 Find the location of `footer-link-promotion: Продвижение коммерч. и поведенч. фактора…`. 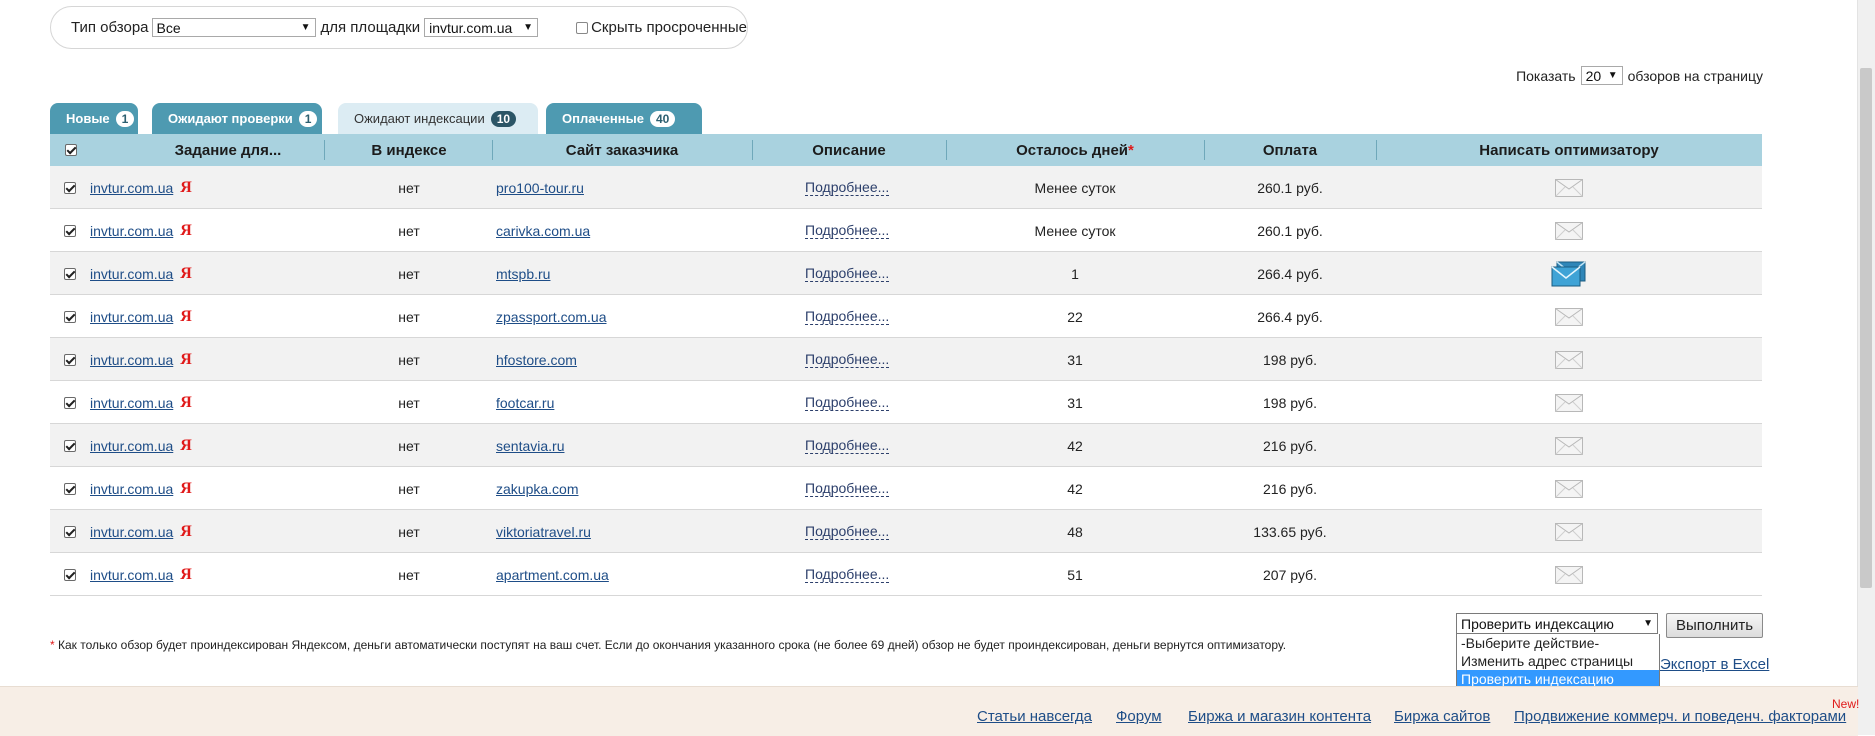

footer-link-promotion: Продвижение коммерч. и поведенч. фактора… is located at coordinates (1680, 716).